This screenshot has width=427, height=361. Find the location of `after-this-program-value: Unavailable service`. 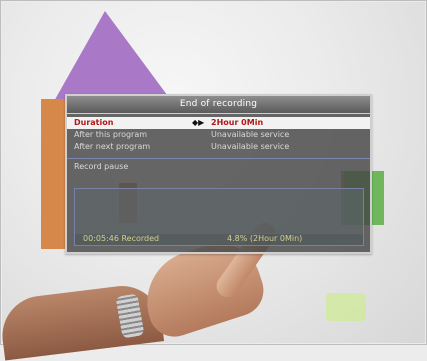

after-this-program-value: Unavailable service is located at coordinates (250, 134).